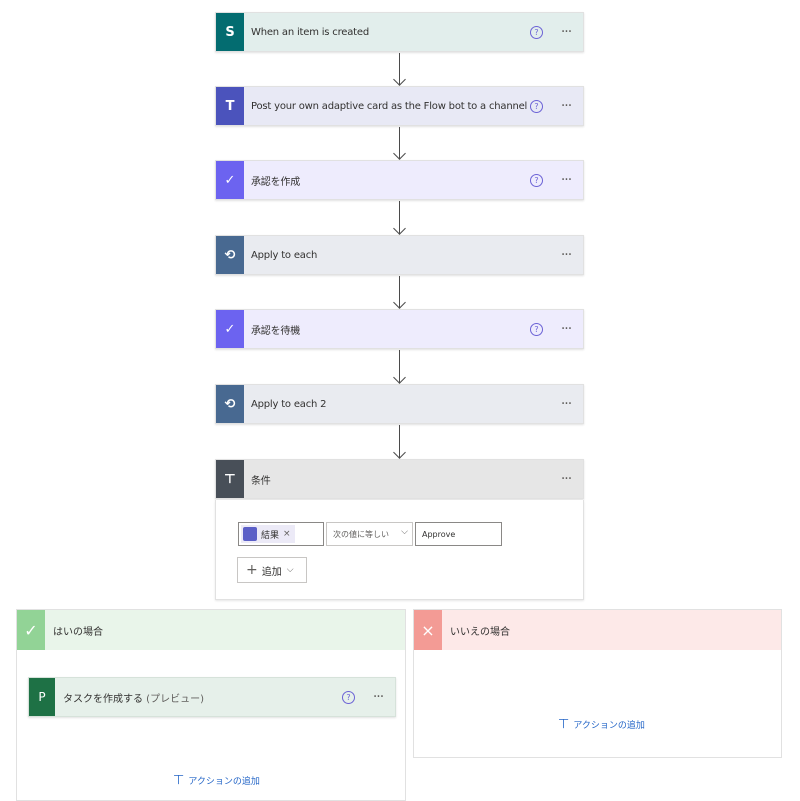 This screenshot has height=801, width=800. I want to click on operator-select: 次の値に等しい ⌵, so click(369, 534).